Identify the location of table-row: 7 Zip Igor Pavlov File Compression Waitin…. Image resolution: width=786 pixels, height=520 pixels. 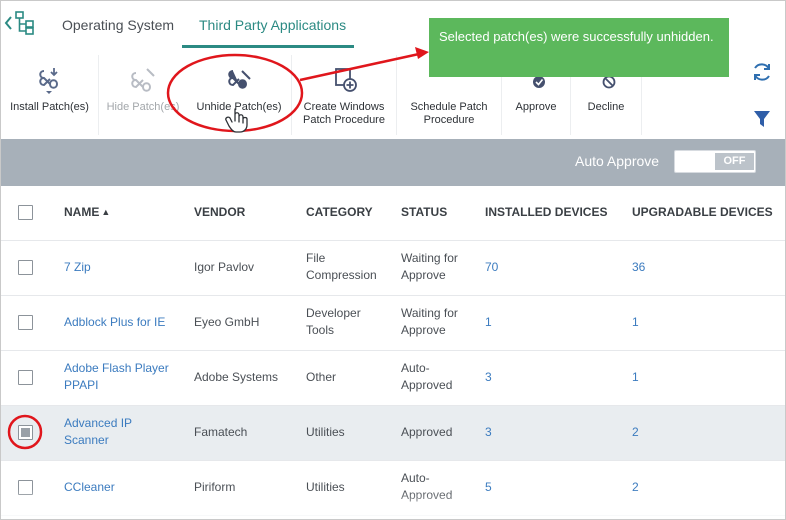
(393, 268).